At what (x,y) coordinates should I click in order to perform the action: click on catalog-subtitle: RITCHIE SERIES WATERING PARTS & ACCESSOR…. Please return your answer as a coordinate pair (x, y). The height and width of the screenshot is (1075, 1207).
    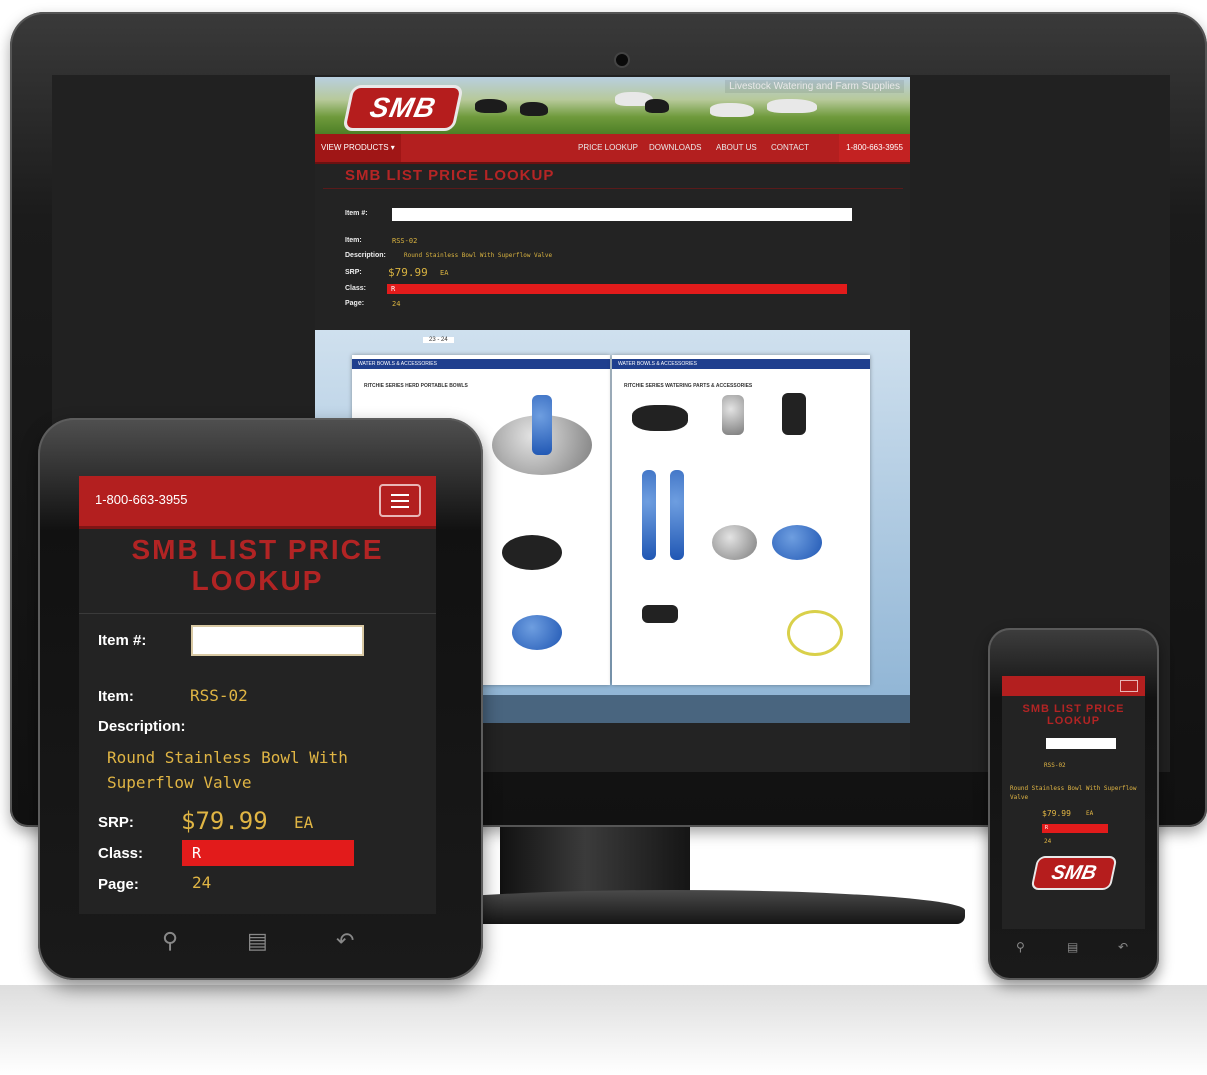
    Looking at the image, I should click on (688, 386).